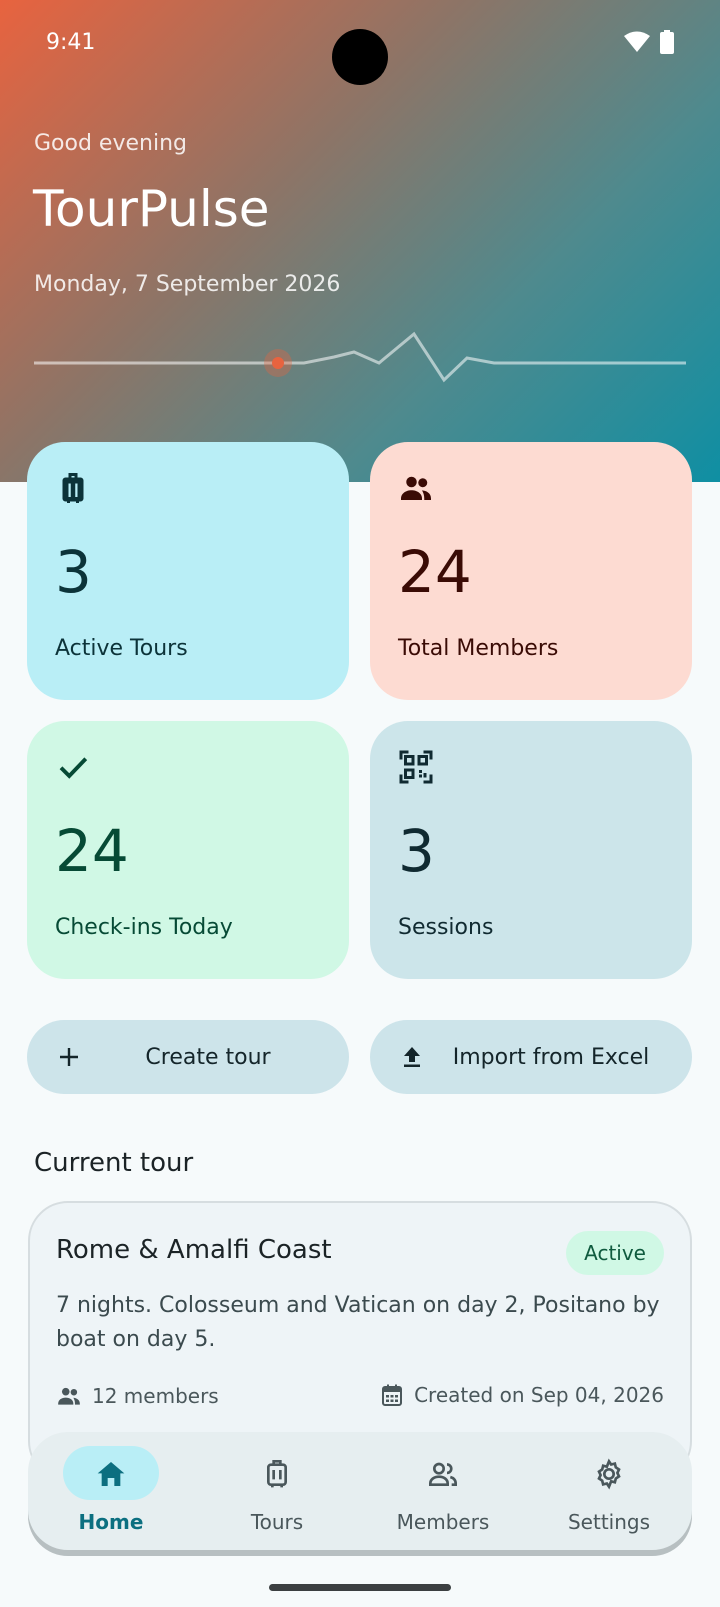 The image size is (720, 1607). I want to click on nav-item-members: Members, so click(443, 1491).